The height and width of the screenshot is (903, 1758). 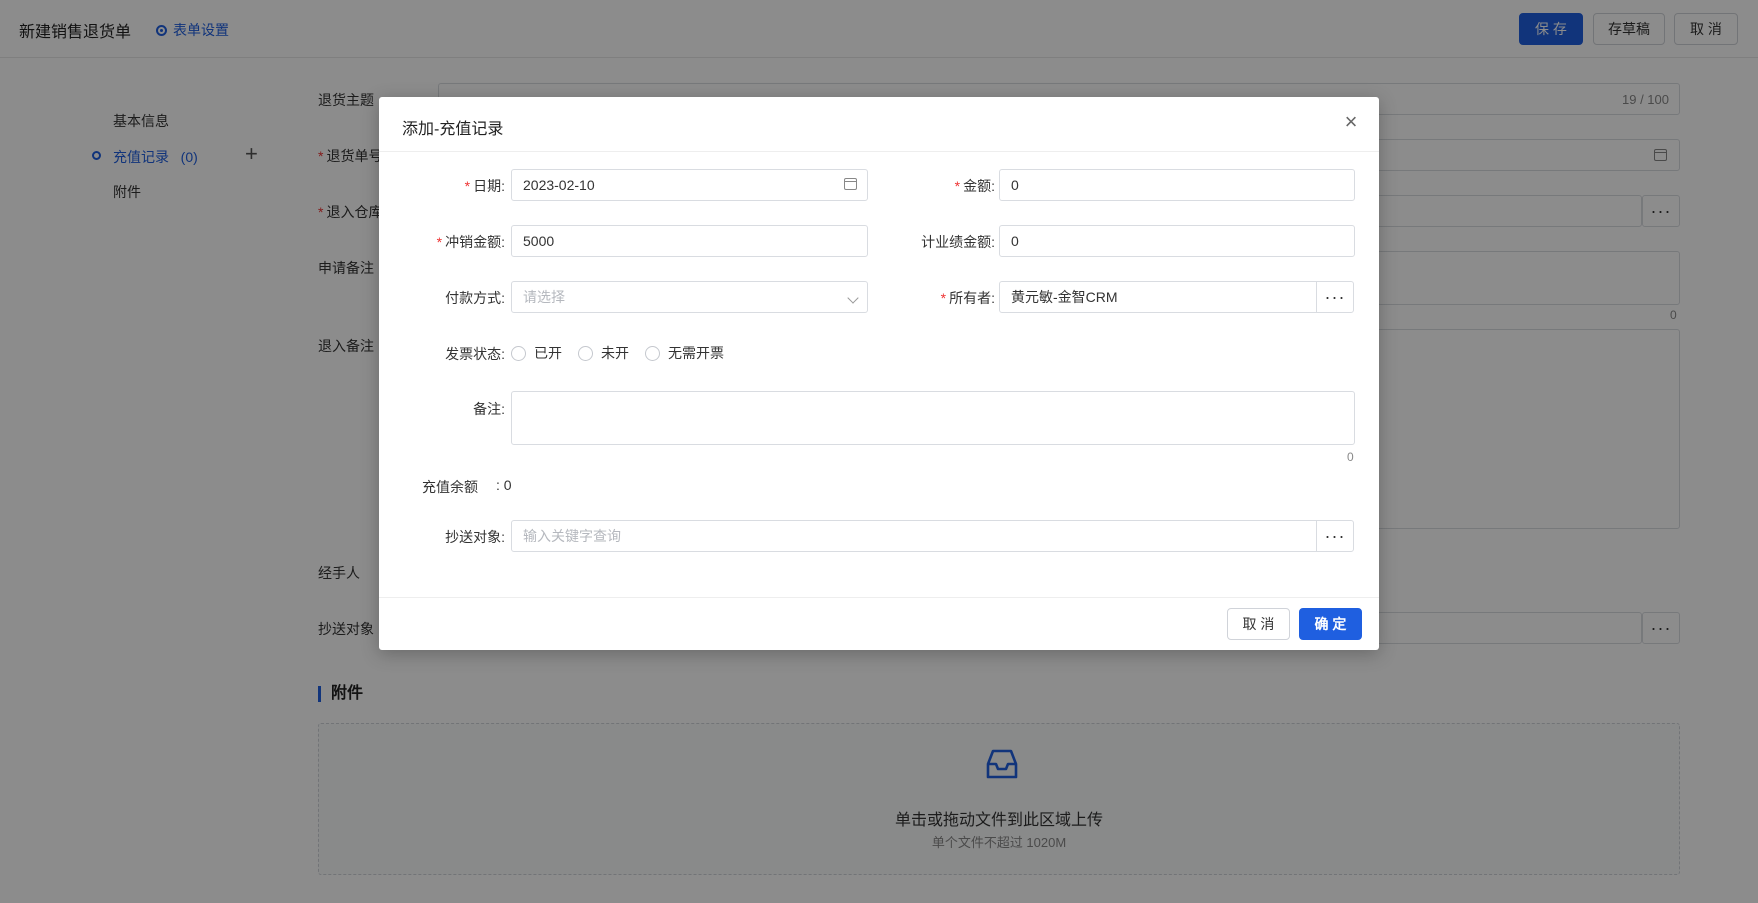 What do you see at coordinates (453, 129) in the screenshot?
I see `dialog-title: 添加-充值记录` at bounding box center [453, 129].